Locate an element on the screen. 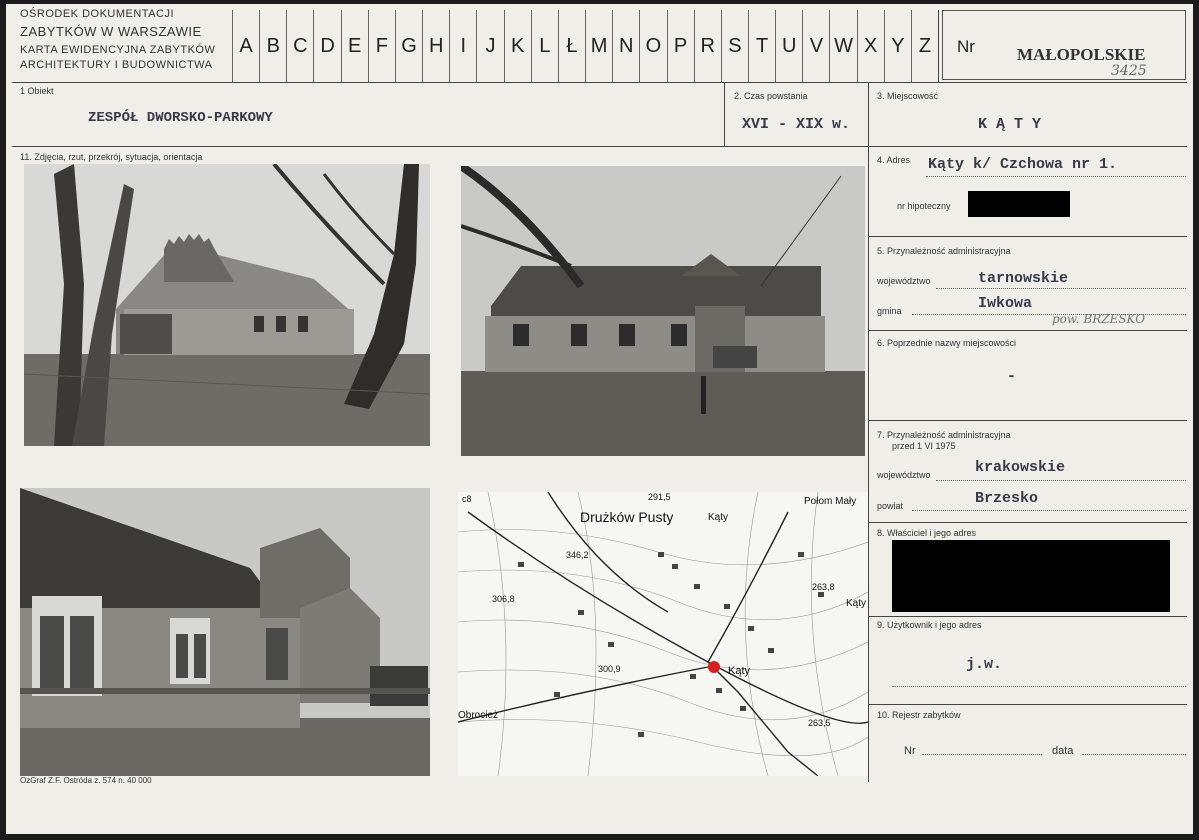 The width and height of the screenshot is (1199, 840). woj2-label: województwo is located at coordinates (904, 475).